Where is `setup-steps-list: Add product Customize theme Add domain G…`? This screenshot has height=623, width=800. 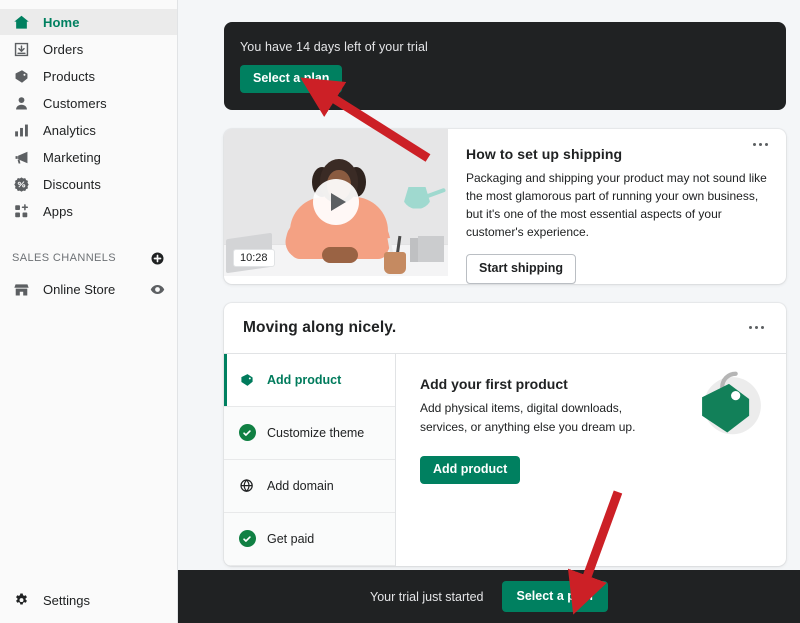 setup-steps-list: Add product Customize theme Add domain G… is located at coordinates (310, 459).